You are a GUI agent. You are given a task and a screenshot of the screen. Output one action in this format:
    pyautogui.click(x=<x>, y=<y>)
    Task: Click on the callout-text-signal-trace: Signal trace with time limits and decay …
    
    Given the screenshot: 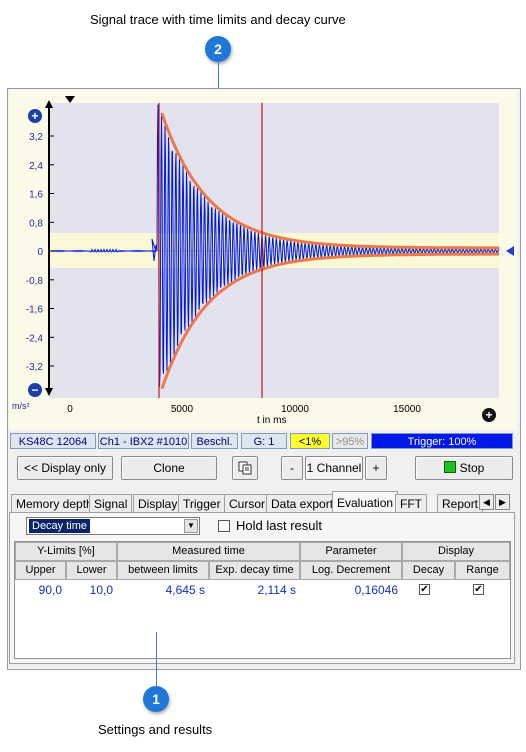 What is the action you would take?
    pyautogui.click(x=218, y=19)
    